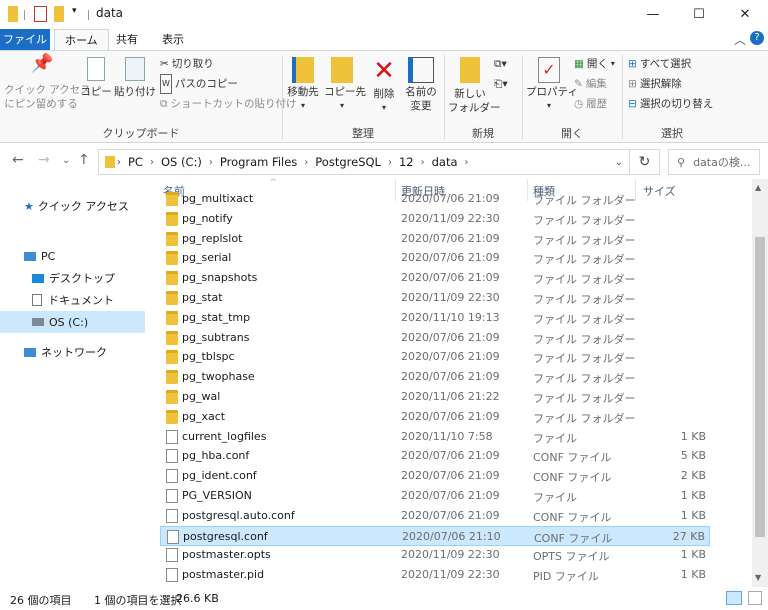 The width and height of the screenshot is (768, 610). I want to click on table-row: pg_wal 2020/11/06 21:22 ファイル フォルダー, so click(435, 397).